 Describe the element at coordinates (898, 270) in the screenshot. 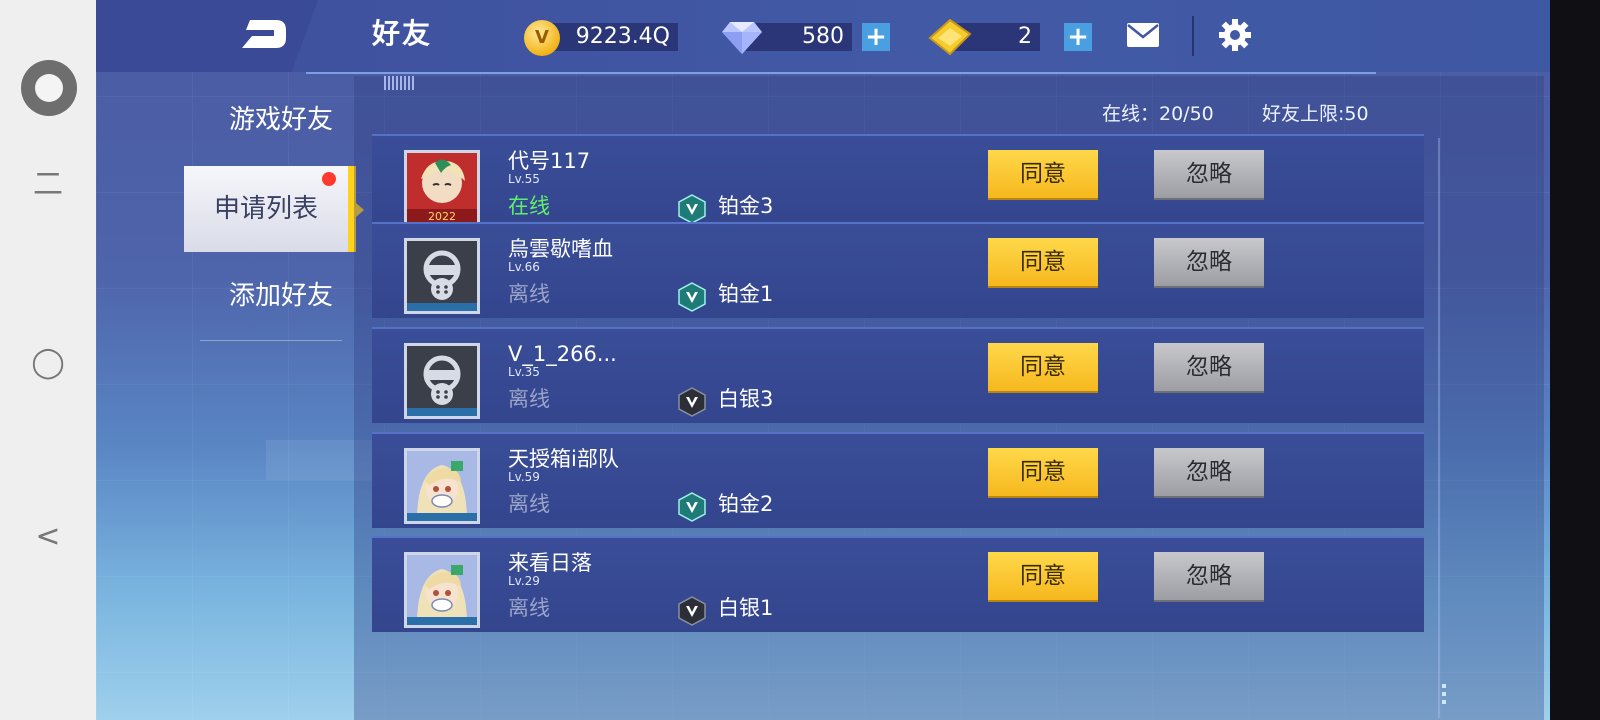

I see `request-row: 烏雲歇嗜血 Lv.66 离线 铂金1 同意 忽略` at that location.